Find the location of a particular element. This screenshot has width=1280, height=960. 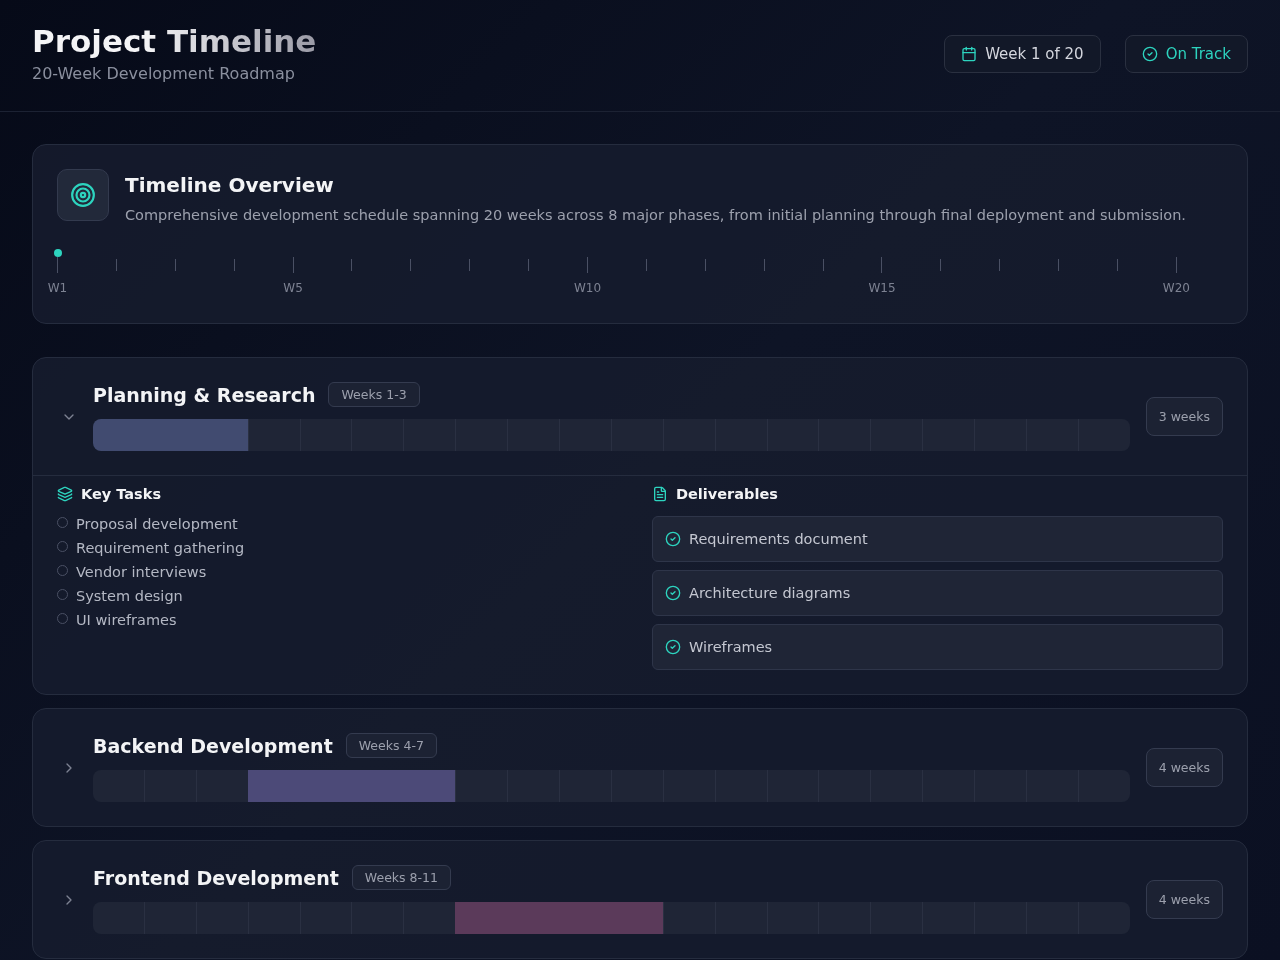

duration-tag: 3 weeks is located at coordinates (1184, 416).